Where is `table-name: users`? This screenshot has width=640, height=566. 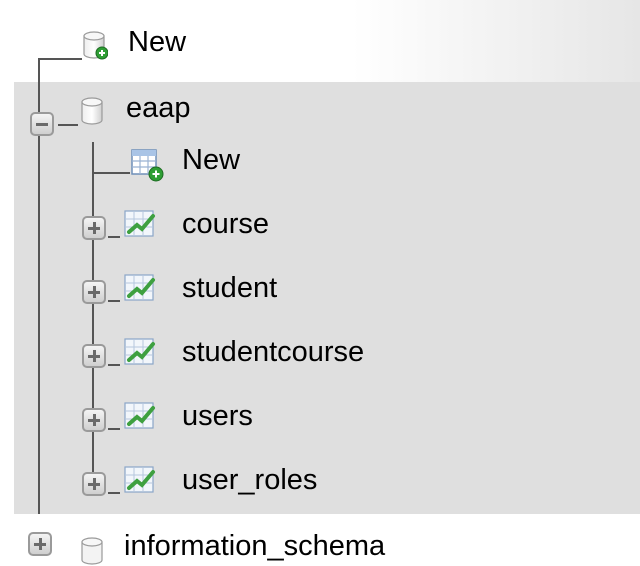 table-name: users is located at coordinates (217, 416).